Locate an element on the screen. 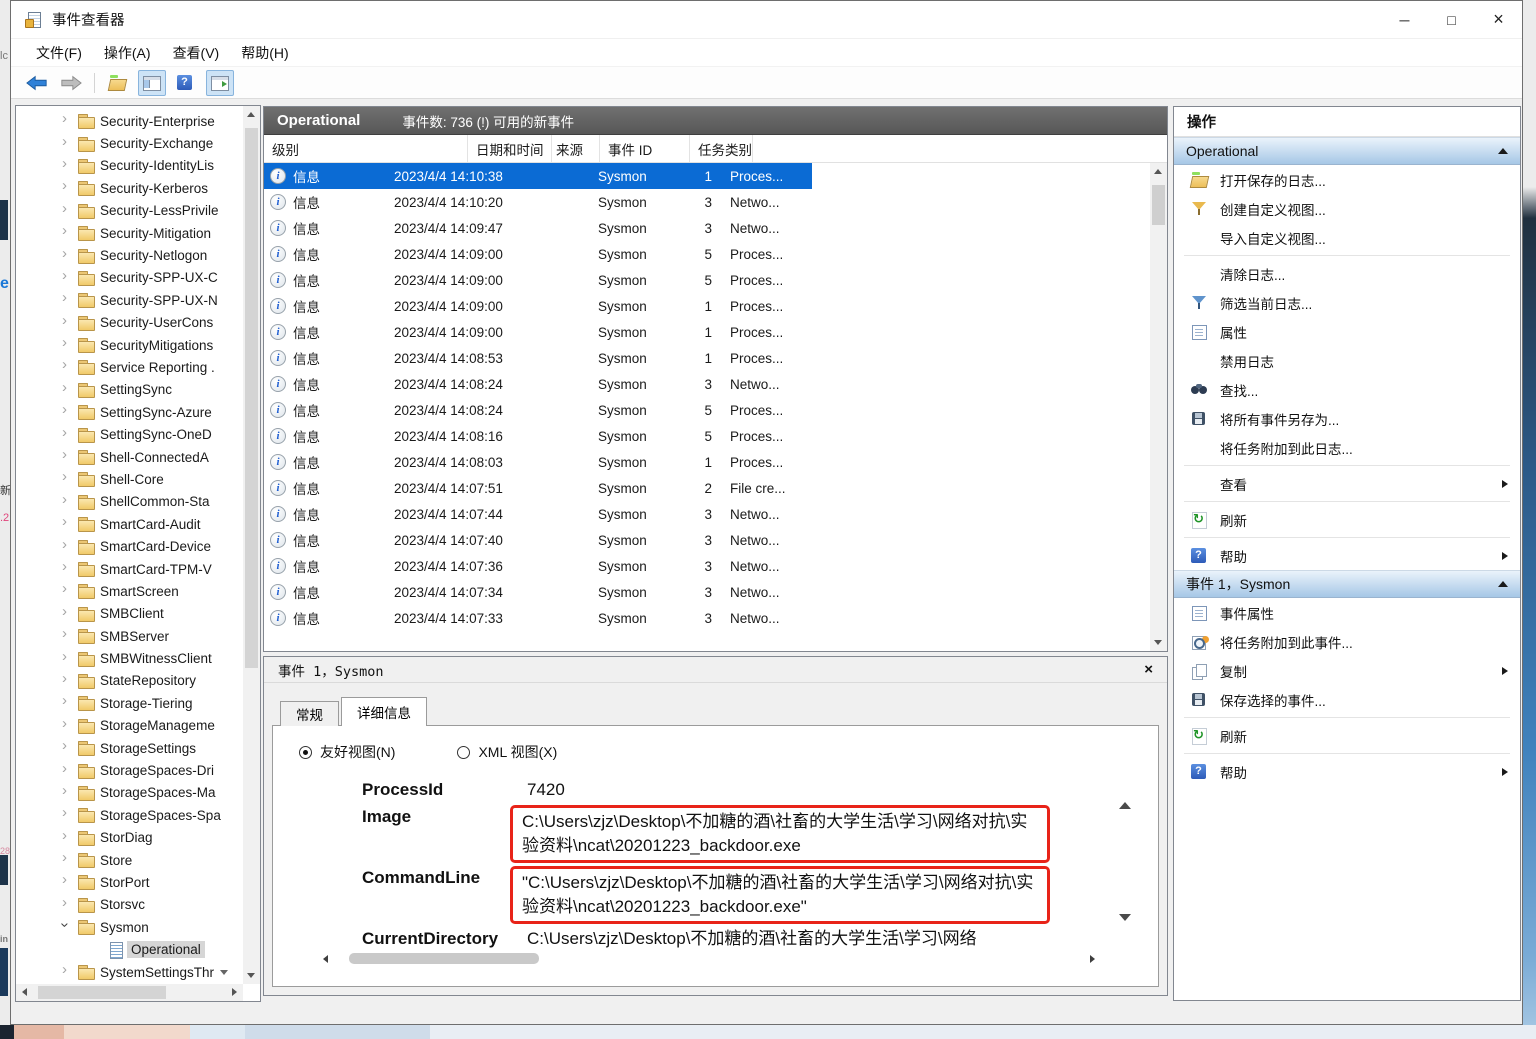  tree-item: Storsvc is located at coordinates (129, 905).